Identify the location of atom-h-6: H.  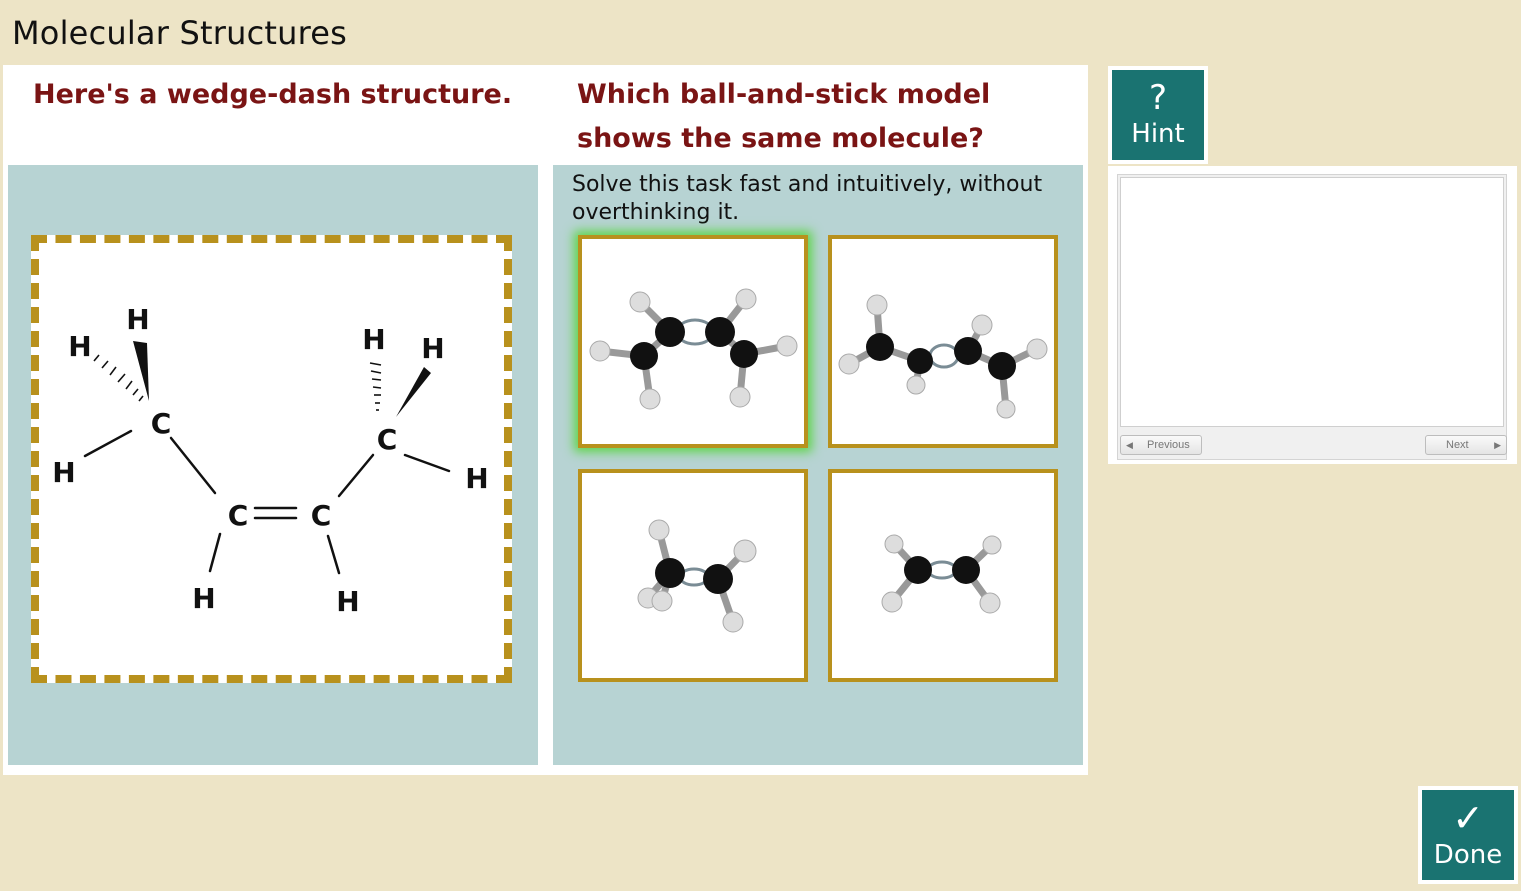
(373, 339).